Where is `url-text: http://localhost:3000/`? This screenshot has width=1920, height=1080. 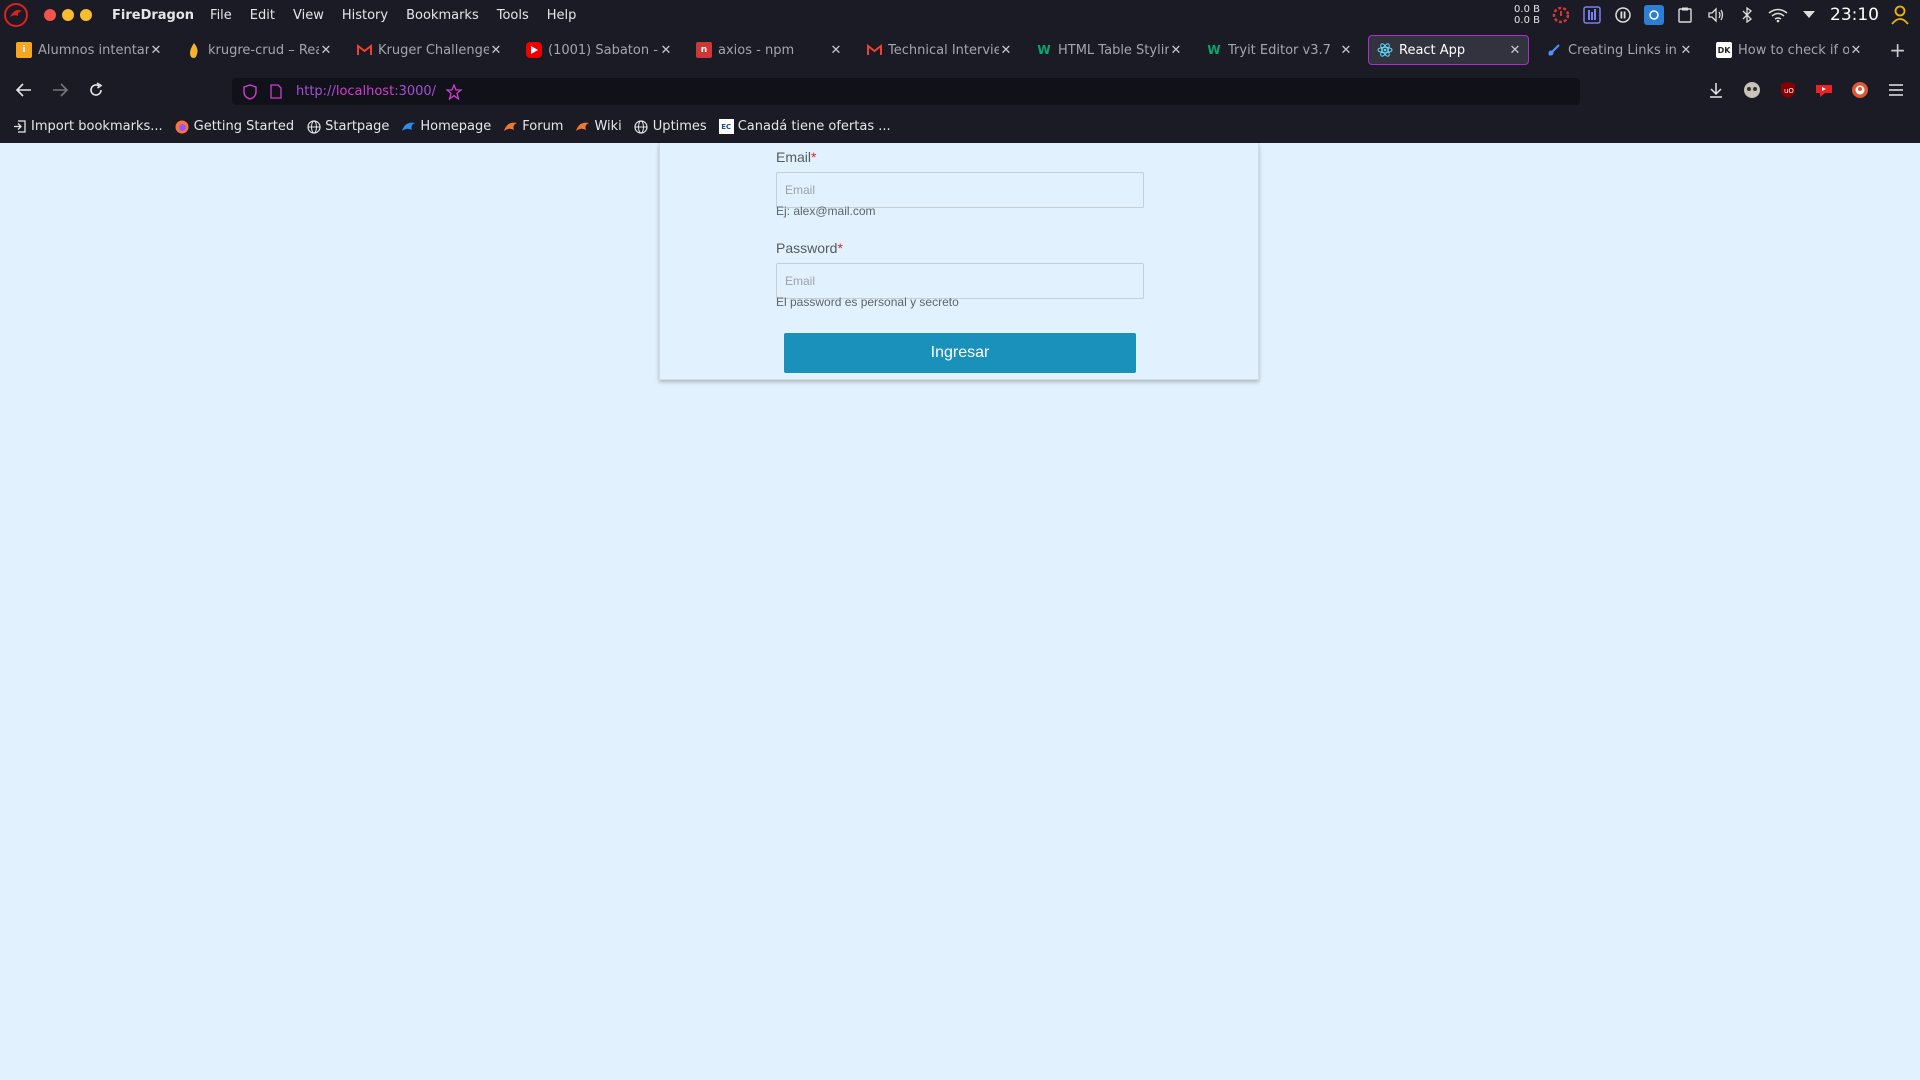 url-text: http://localhost:3000/ is located at coordinates (366, 91).